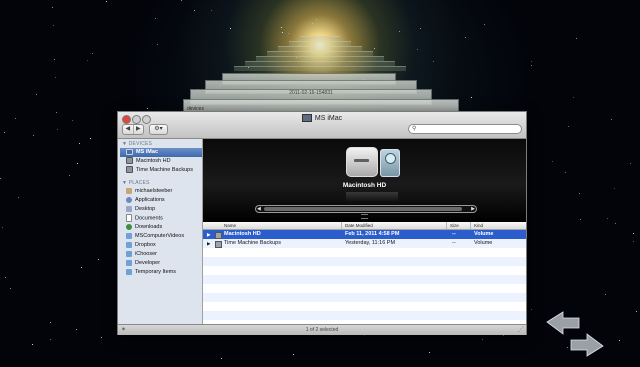  I want to click on background-window-title: 2011-02-16-154831, so click(311, 93).